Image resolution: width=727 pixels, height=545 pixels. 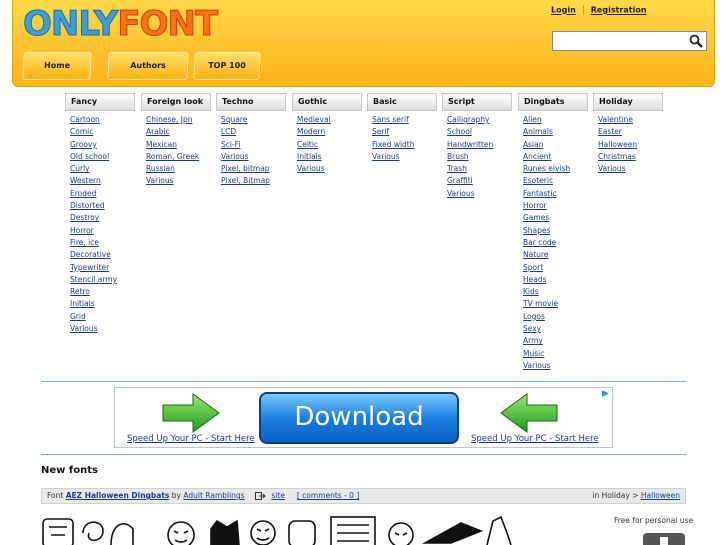 I want to click on category-link: Sexy, so click(x=532, y=328).